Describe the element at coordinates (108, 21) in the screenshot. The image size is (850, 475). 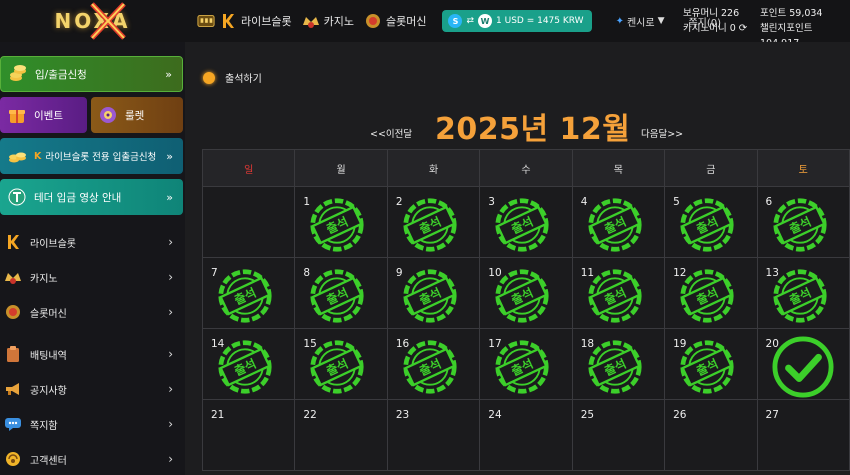
I see `logo-x-icon` at that location.